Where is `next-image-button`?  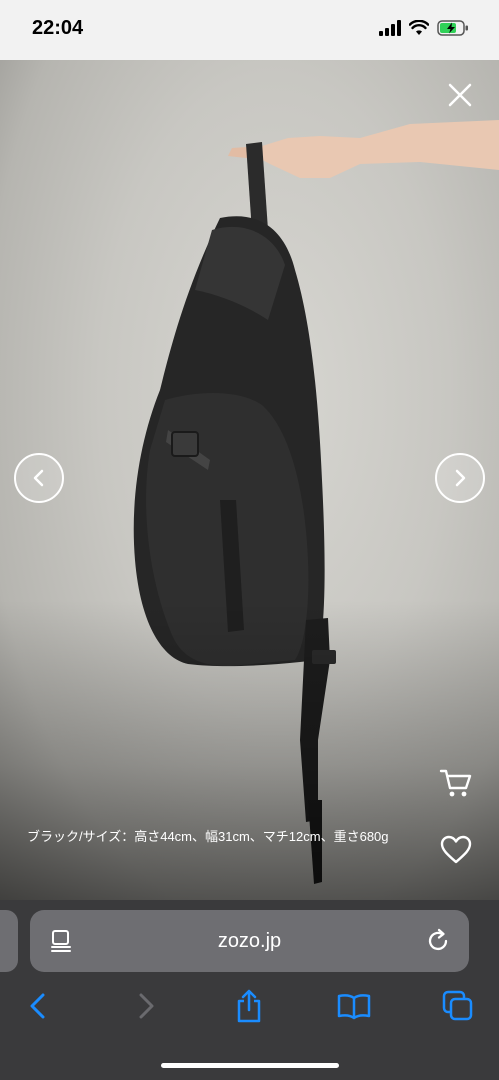
next-image-button is located at coordinates (460, 478).